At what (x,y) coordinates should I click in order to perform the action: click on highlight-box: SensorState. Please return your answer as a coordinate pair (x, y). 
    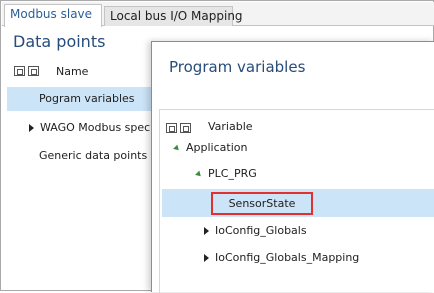
    Looking at the image, I should click on (262, 203).